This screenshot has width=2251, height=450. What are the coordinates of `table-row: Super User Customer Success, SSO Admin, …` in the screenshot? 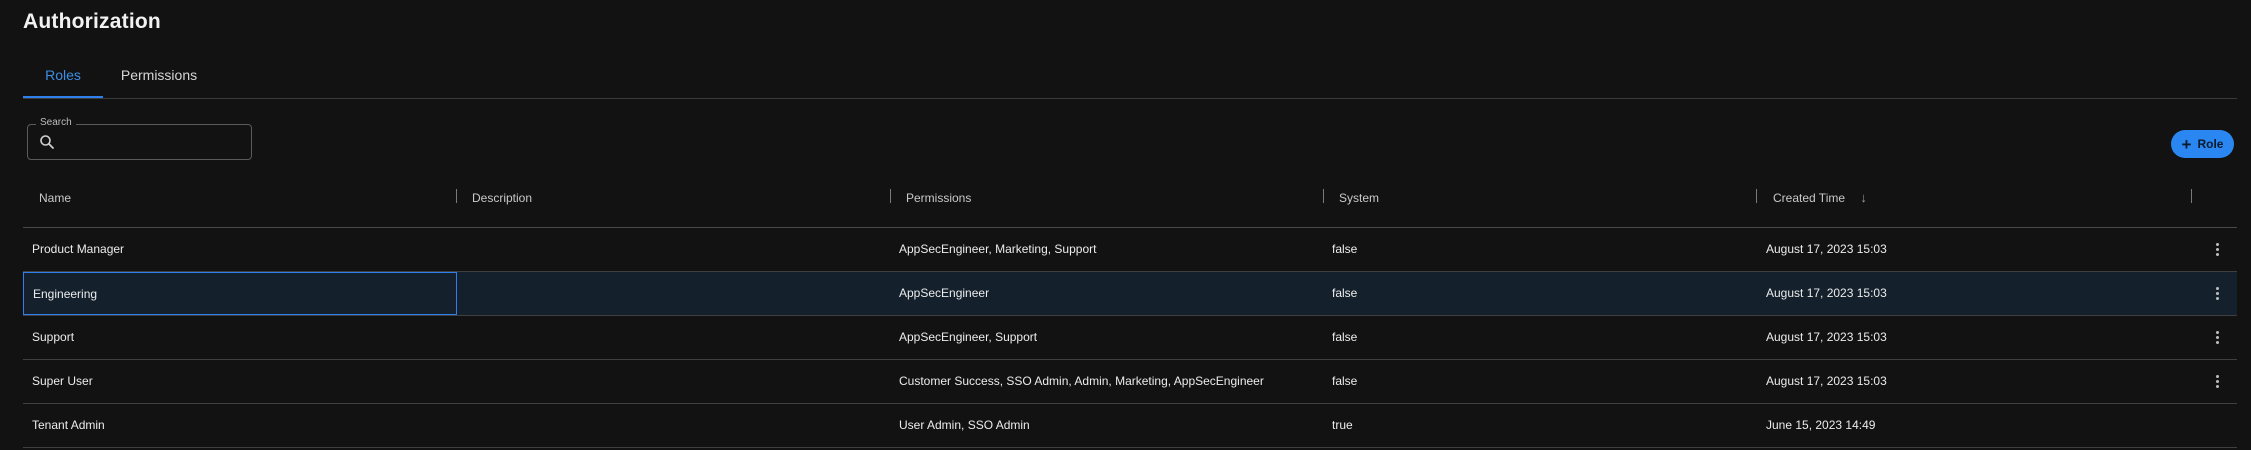 It's located at (1130, 382).